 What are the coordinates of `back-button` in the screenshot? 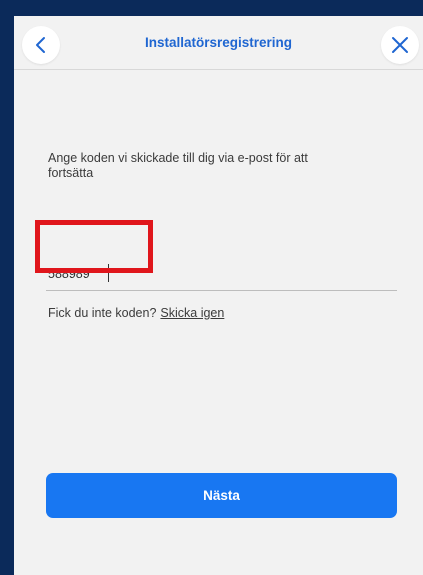 It's located at (41, 45).